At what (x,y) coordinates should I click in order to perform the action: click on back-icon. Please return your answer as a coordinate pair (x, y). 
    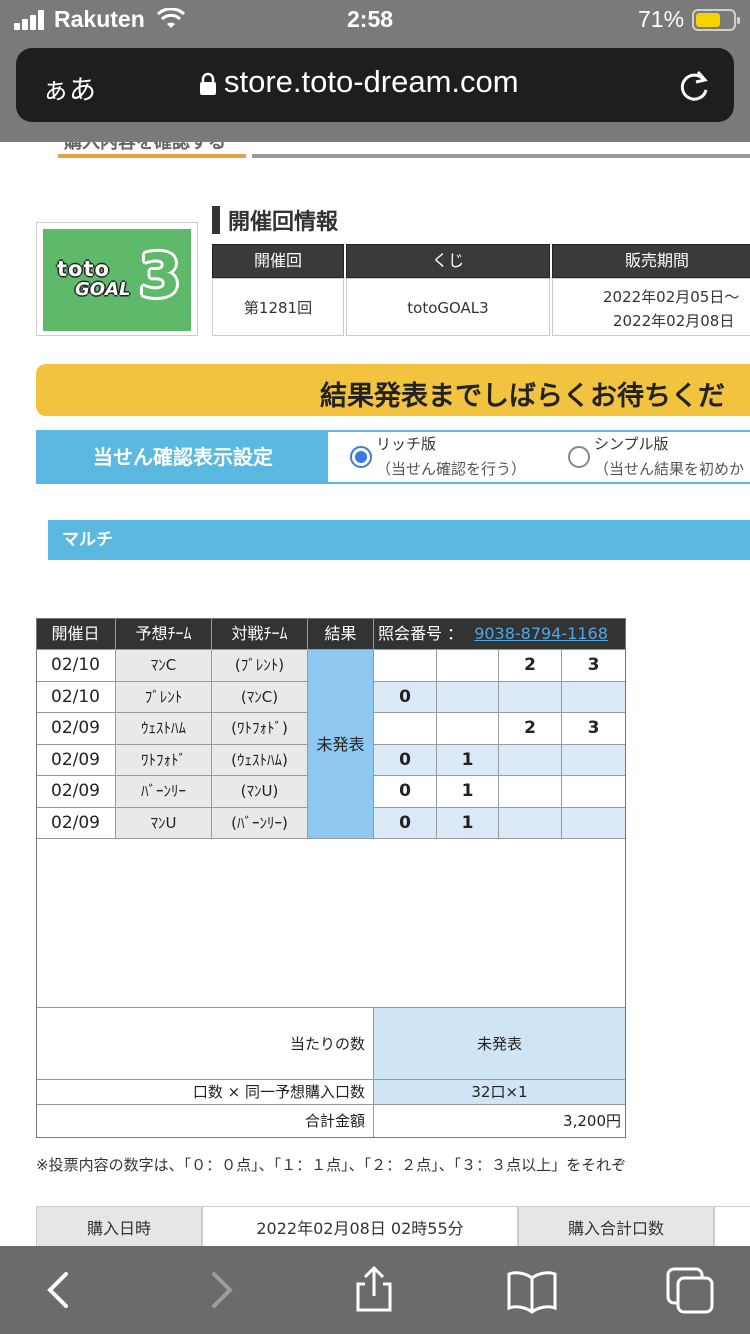
    Looking at the image, I should click on (60, 1290).